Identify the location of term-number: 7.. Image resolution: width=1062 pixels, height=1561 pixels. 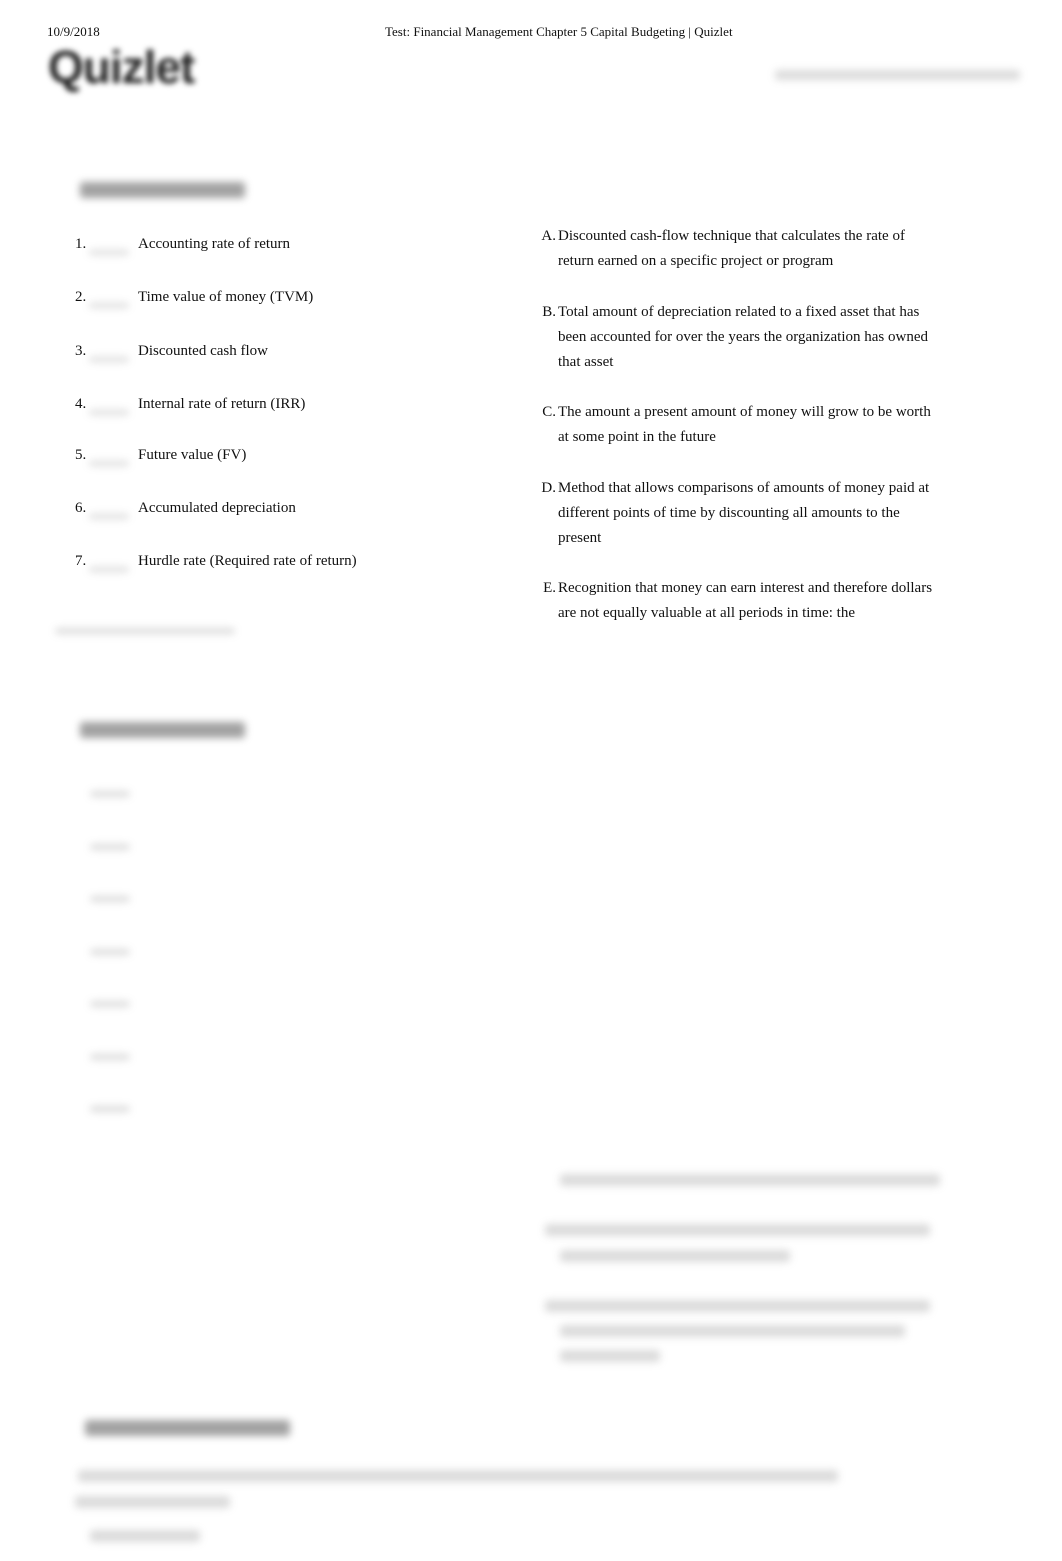
(81, 561).